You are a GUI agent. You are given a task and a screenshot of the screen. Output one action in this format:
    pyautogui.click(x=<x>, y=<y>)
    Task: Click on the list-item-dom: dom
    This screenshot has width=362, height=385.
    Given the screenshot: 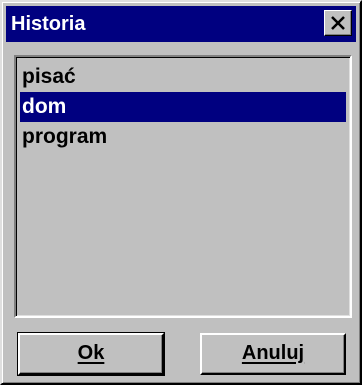 What is the action you would take?
    pyautogui.click(x=183, y=107)
    